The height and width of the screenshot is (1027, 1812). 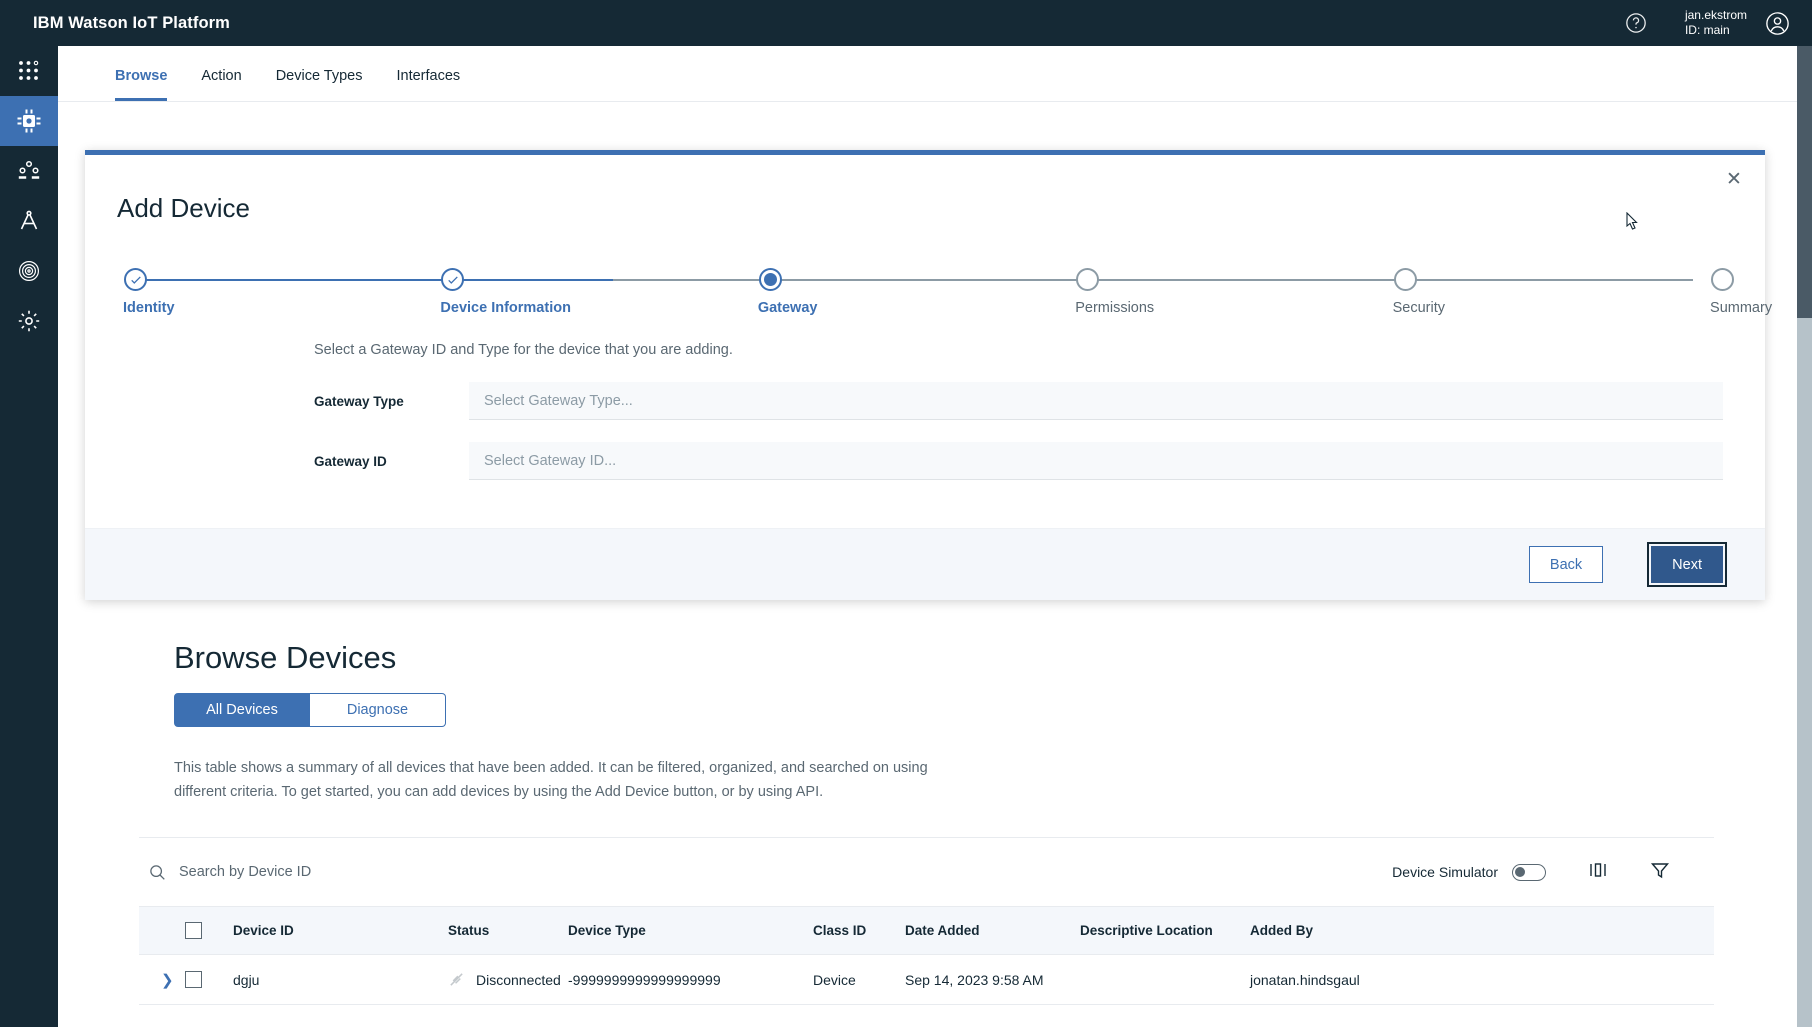 What do you see at coordinates (1598, 872) in the screenshot?
I see `columns-icon` at bounding box center [1598, 872].